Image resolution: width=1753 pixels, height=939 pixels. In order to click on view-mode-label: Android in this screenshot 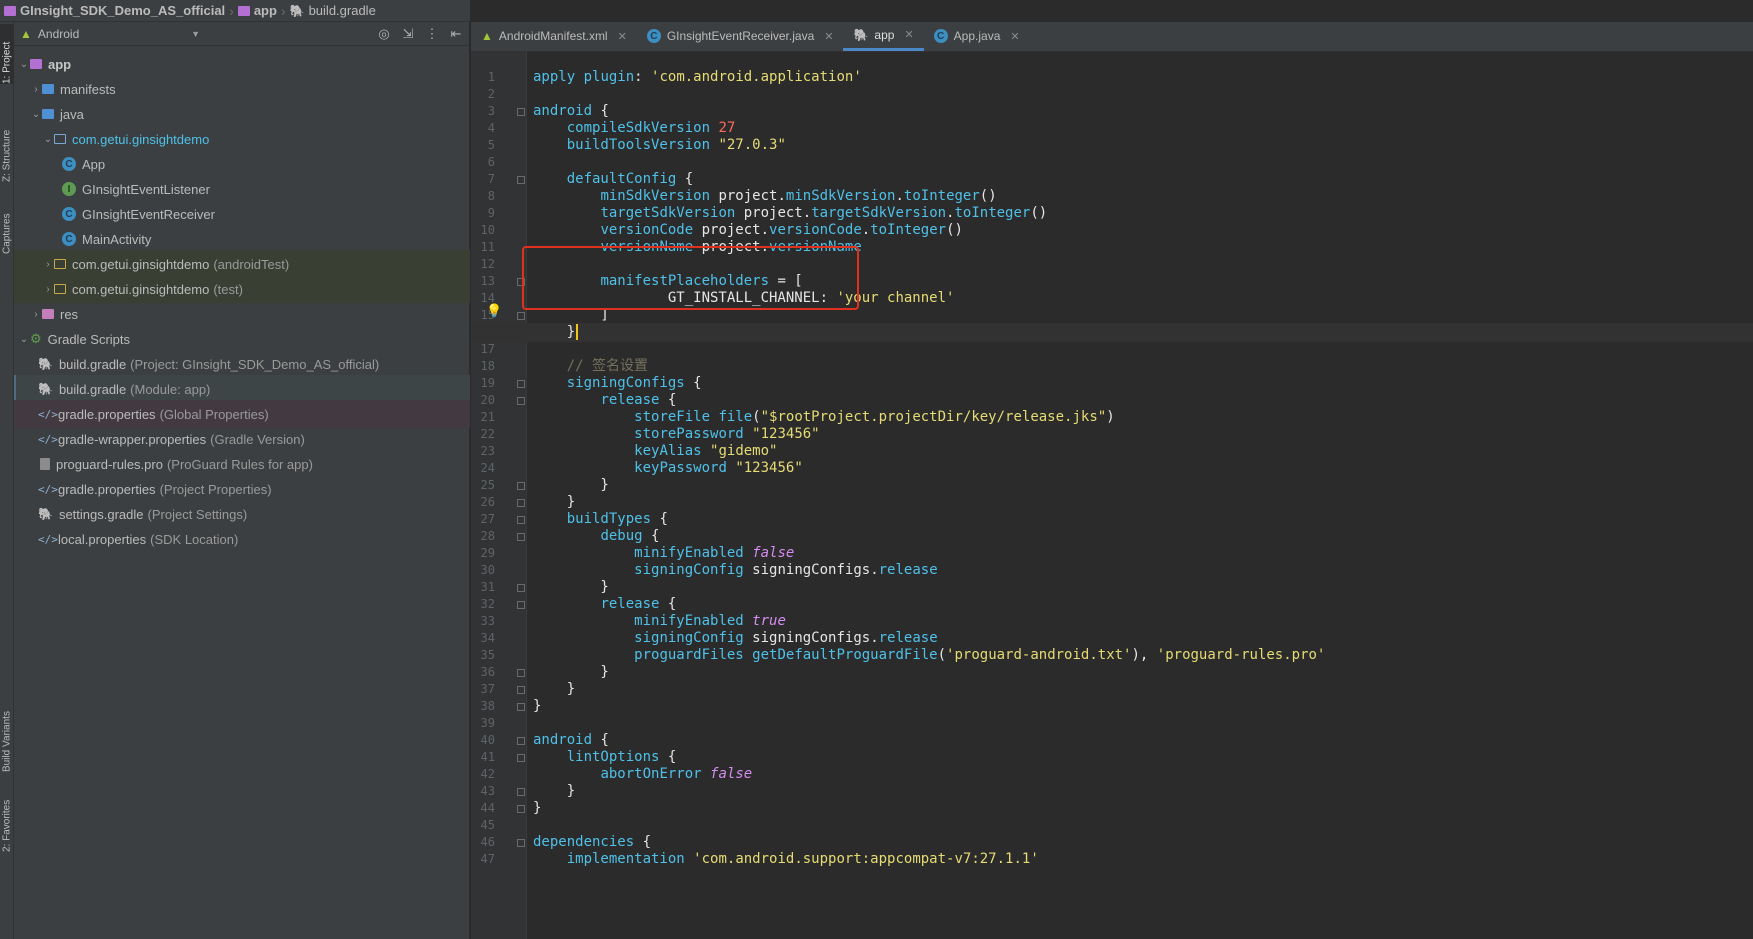, I will do `click(58, 33)`.